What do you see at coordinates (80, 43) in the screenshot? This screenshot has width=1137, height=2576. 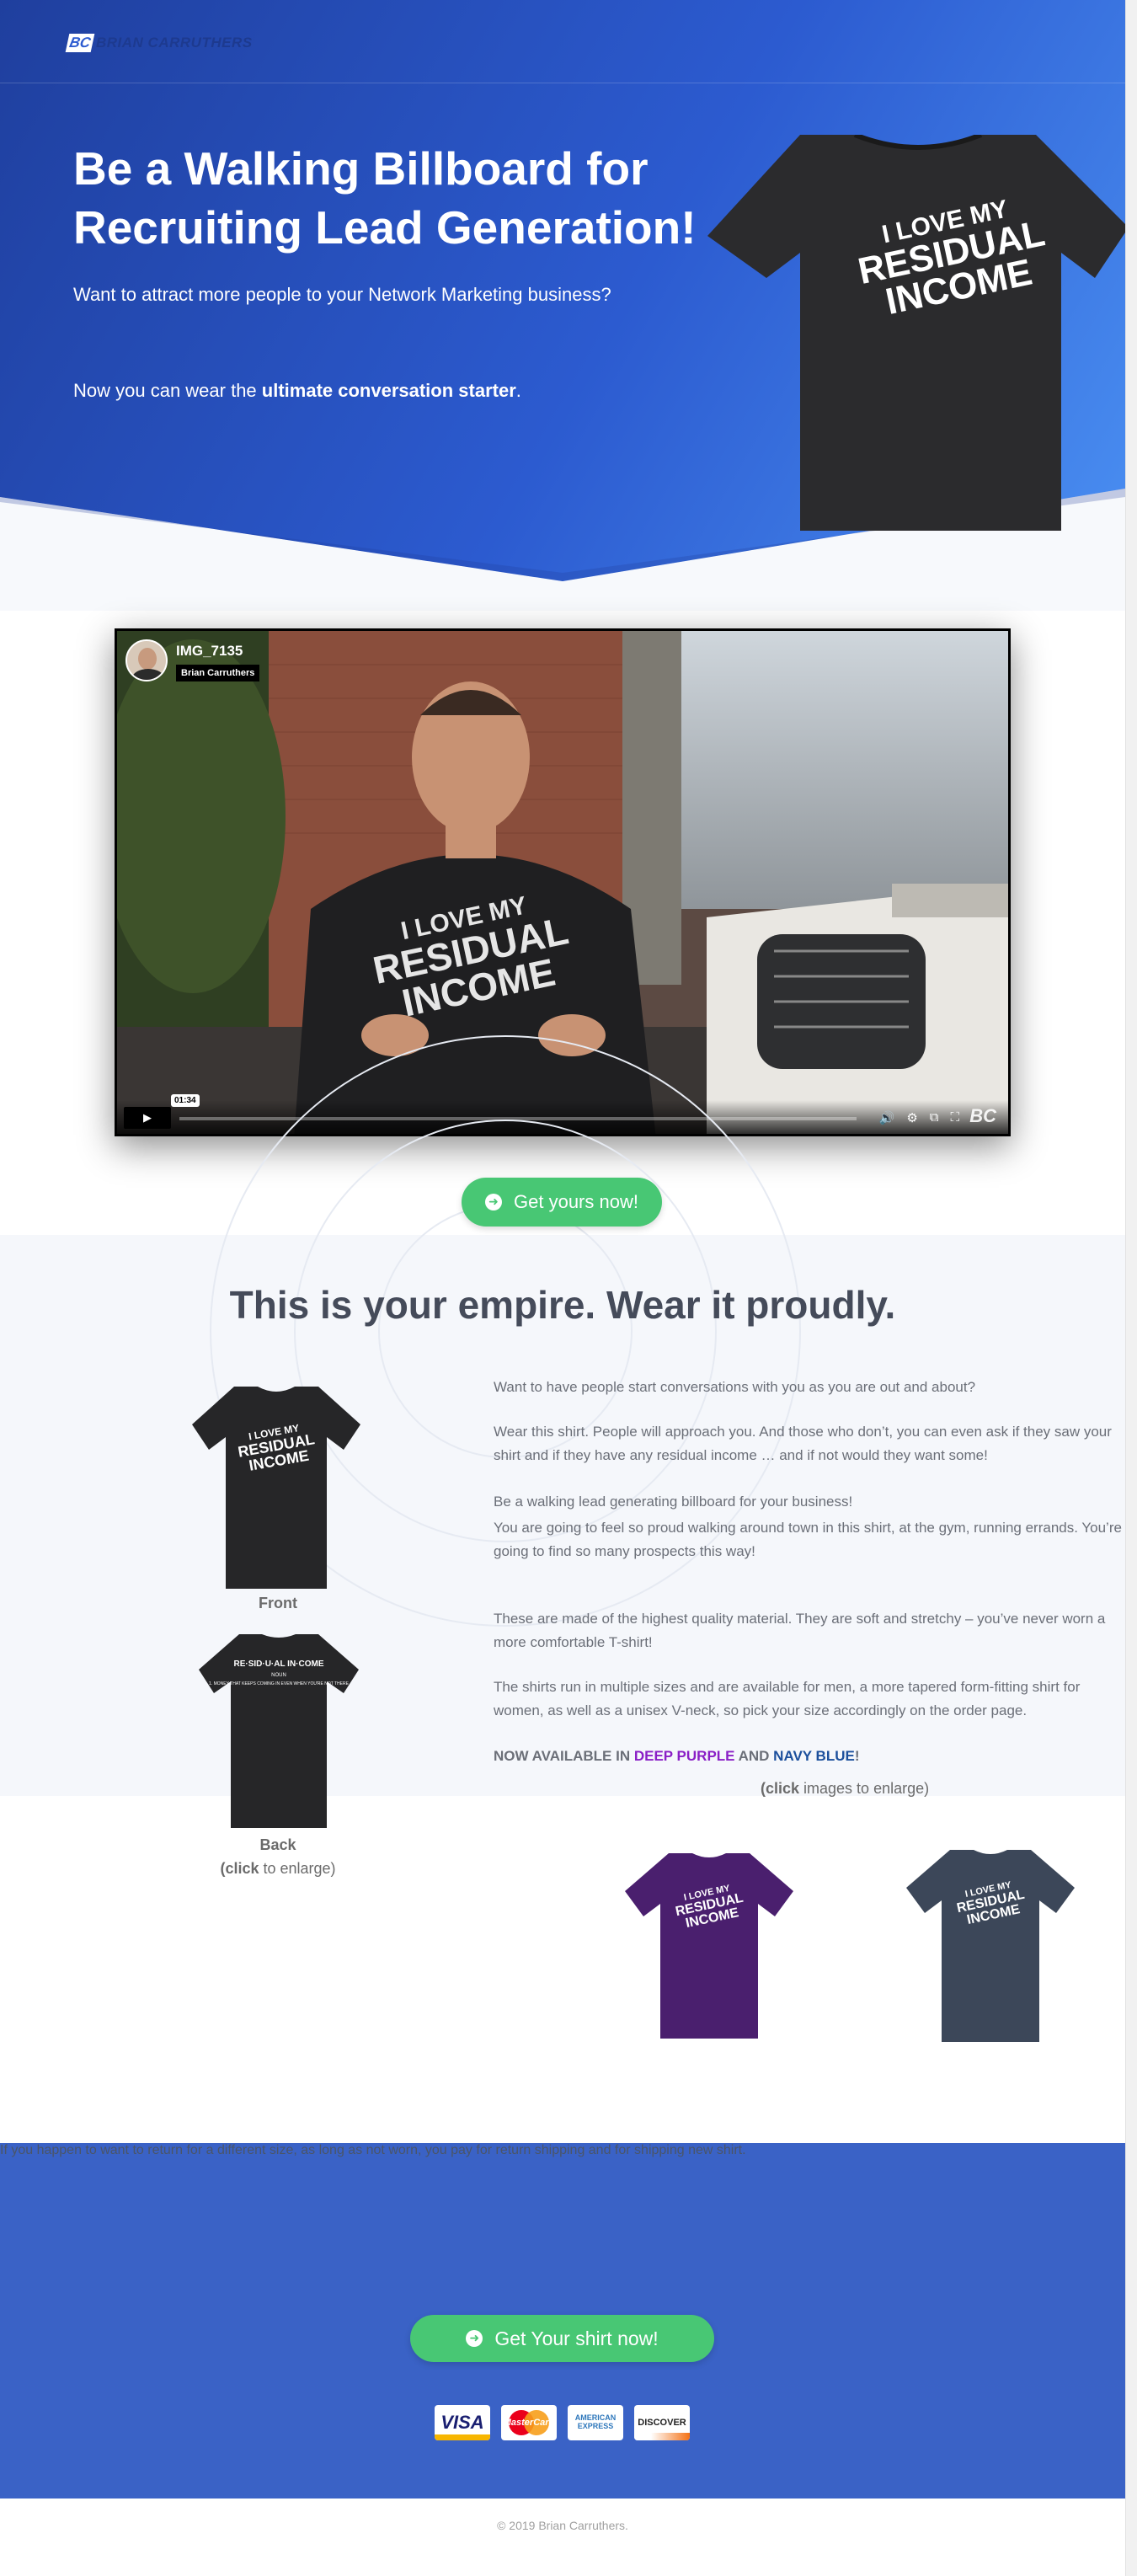 I see `brand-mark: BC` at bounding box center [80, 43].